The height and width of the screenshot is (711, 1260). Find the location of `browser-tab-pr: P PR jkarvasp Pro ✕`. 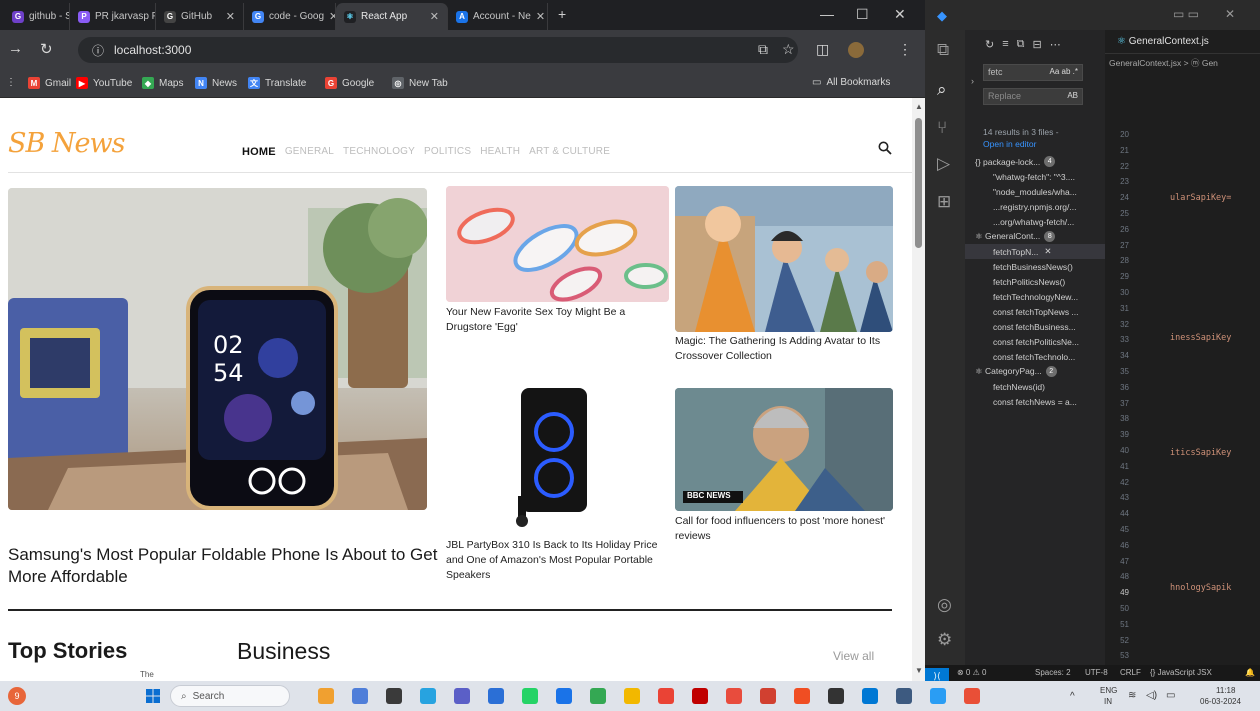

browser-tab-pr: P PR jkarvasp Pro ✕ is located at coordinates (113, 16).